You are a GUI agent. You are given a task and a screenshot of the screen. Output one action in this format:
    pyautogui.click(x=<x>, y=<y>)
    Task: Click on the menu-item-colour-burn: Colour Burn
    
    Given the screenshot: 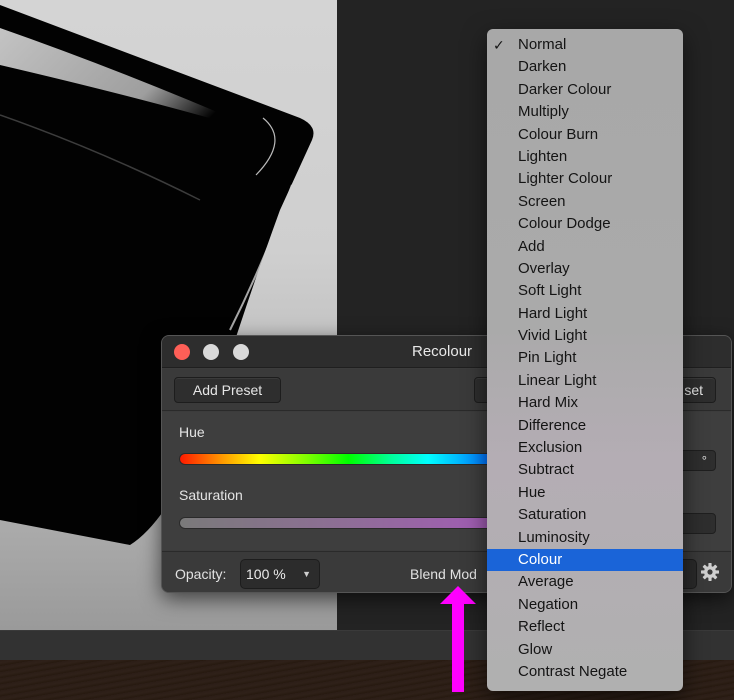 What is the action you would take?
    pyautogui.click(x=585, y=135)
    